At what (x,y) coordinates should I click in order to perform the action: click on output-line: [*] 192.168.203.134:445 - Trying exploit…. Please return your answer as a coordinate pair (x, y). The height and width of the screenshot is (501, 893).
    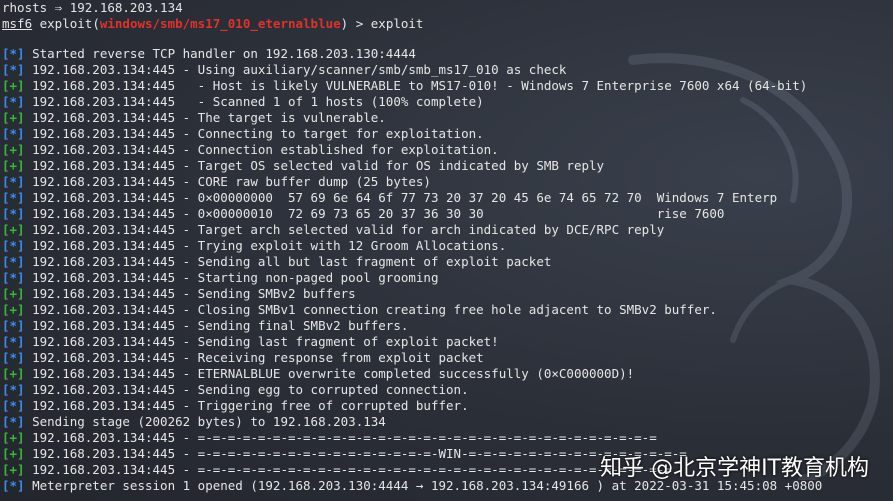
    Looking at the image, I should click on (447, 246).